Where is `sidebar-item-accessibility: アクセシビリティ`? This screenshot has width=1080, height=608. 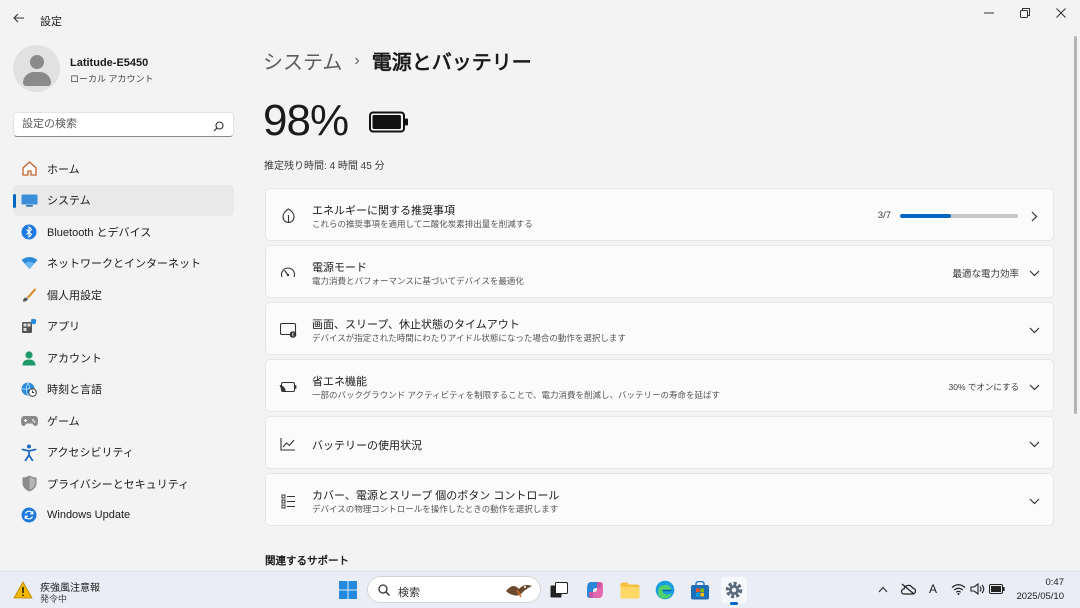 sidebar-item-accessibility: アクセシビリティ is located at coordinates (123, 453).